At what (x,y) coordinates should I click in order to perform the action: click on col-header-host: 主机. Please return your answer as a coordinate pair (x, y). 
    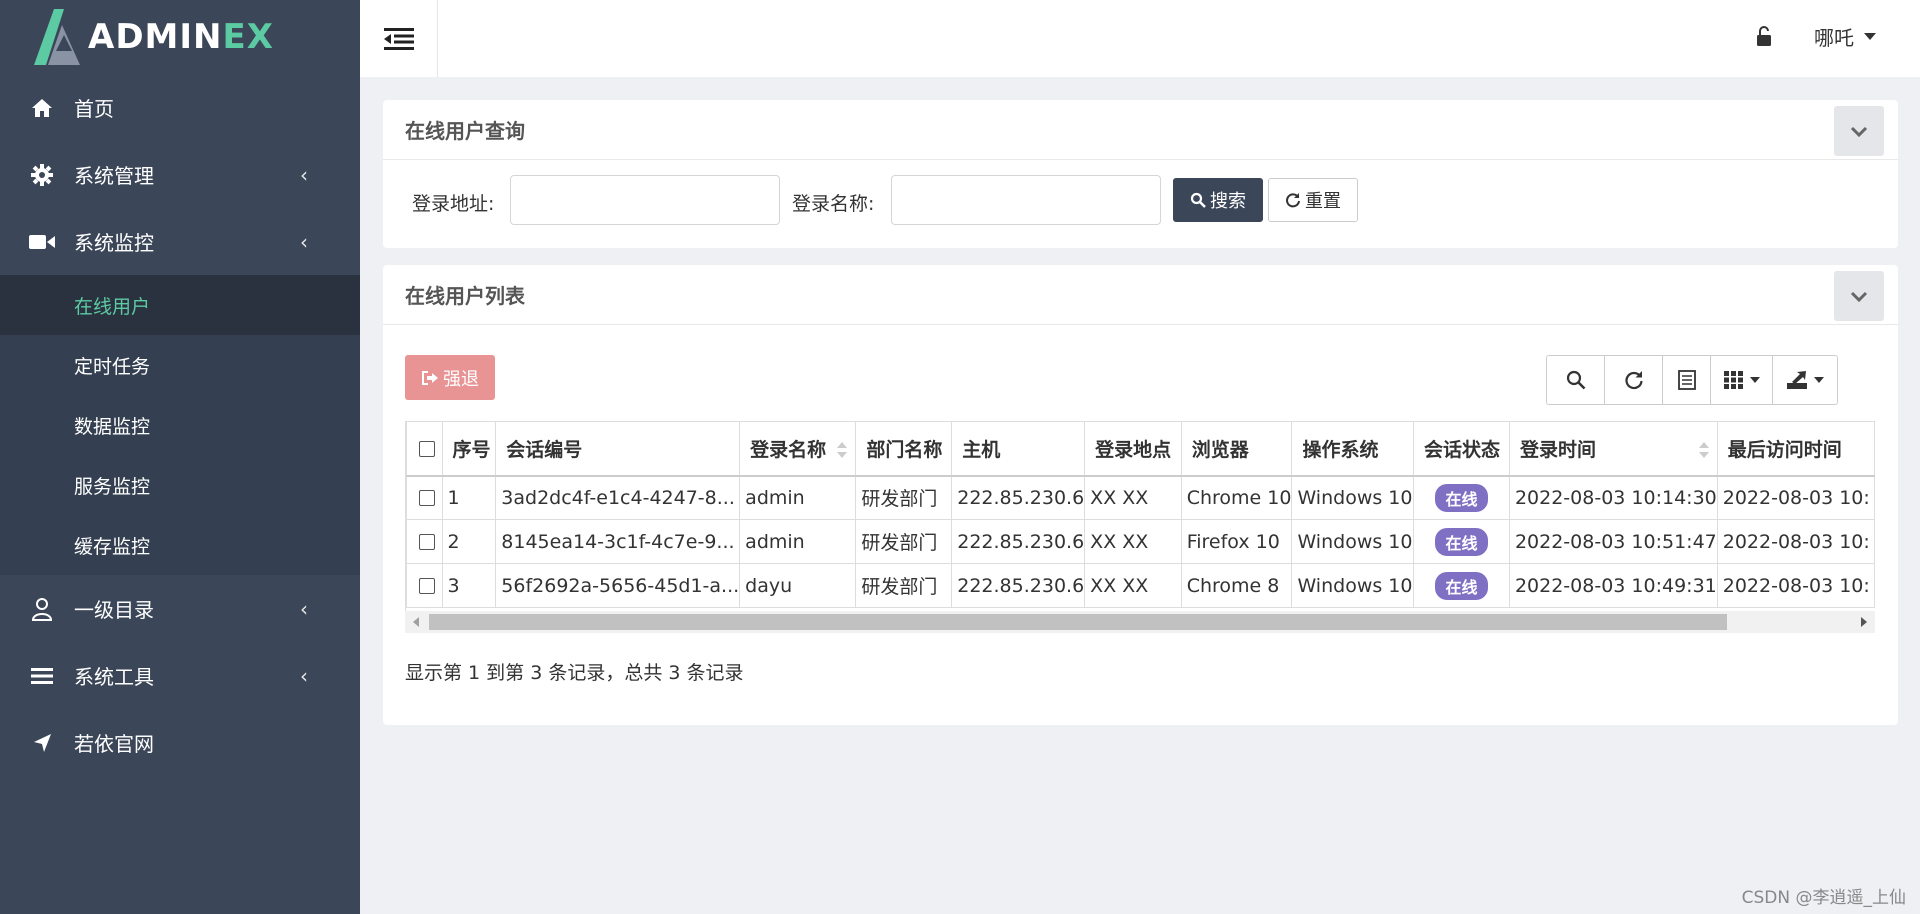
    Looking at the image, I should click on (1018, 449).